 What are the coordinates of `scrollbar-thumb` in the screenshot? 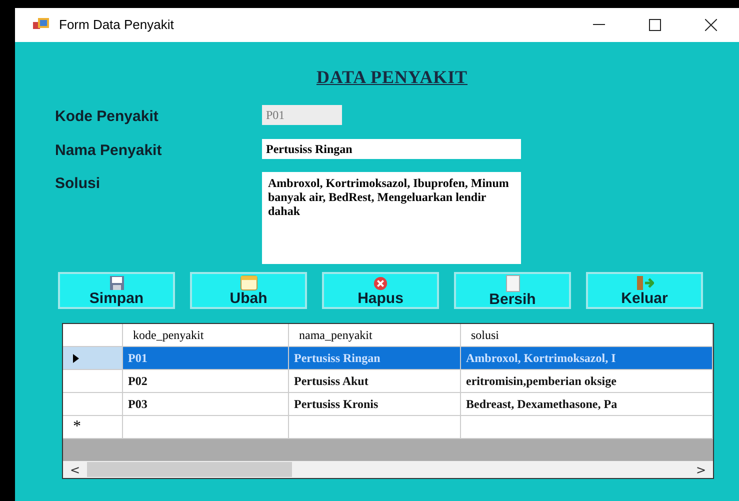 It's located at (189, 469).